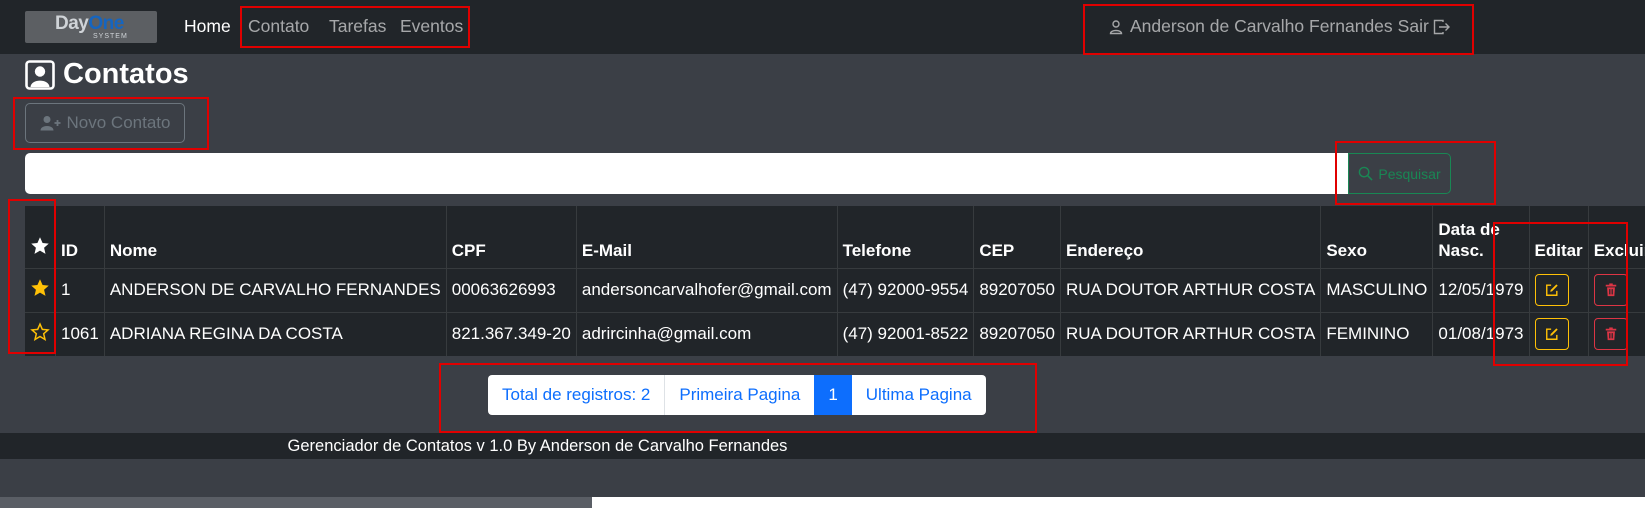 The image size is (1645, 508). Describe the element at coordinates (72, 23) in the screenshot. I see `logo-text-day: Day` at that location.